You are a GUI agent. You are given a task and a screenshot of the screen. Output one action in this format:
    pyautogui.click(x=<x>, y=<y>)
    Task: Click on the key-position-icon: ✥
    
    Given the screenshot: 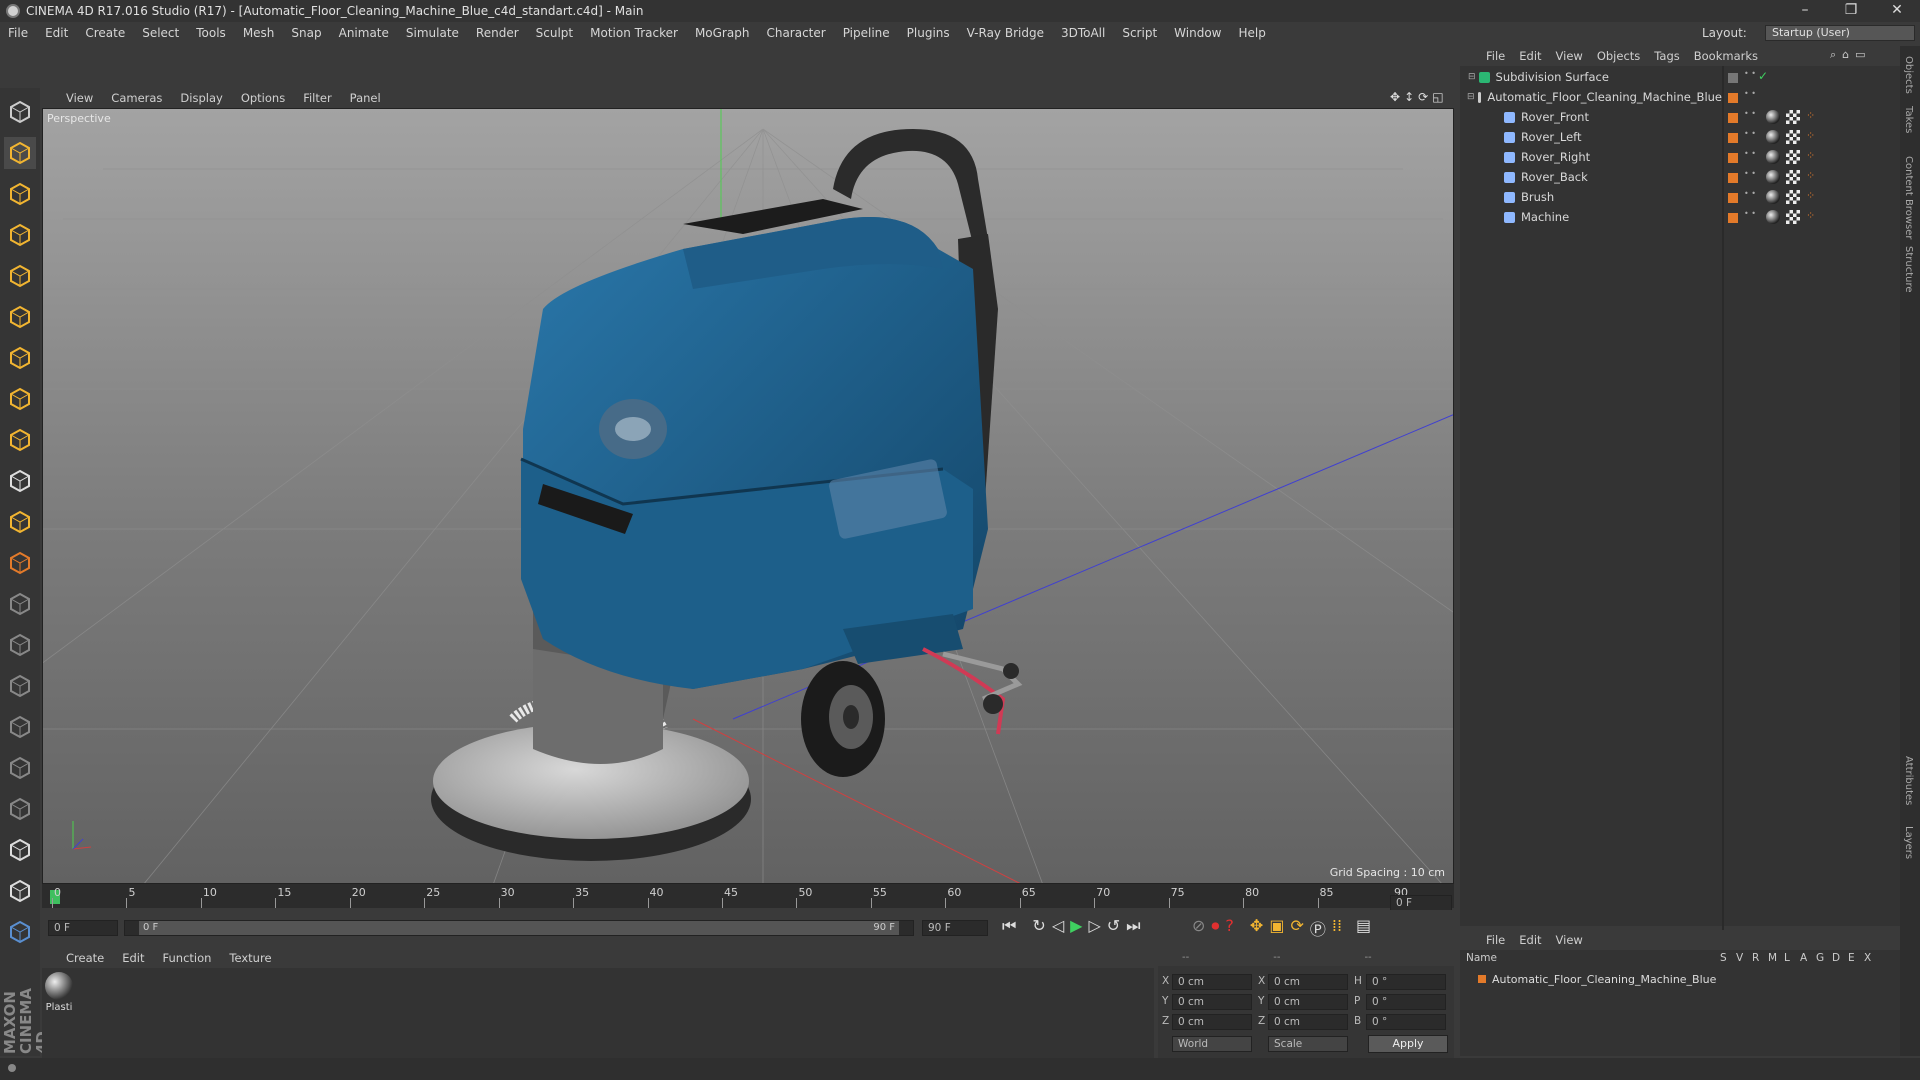 What is the action you would take?
    pyautogui.click(x=1256, y=928)
    